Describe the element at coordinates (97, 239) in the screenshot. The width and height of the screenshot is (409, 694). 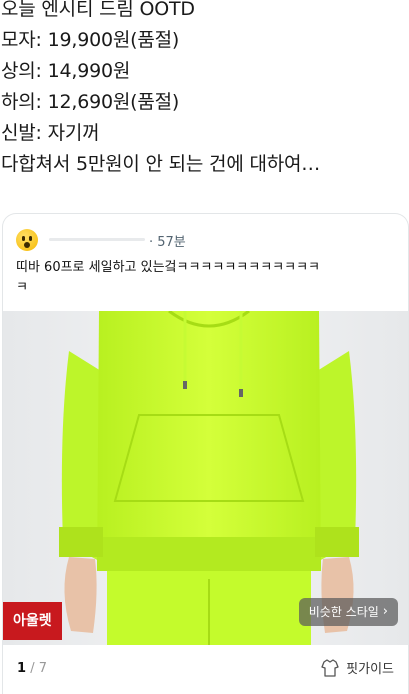
I see `username-redacted` at that location.